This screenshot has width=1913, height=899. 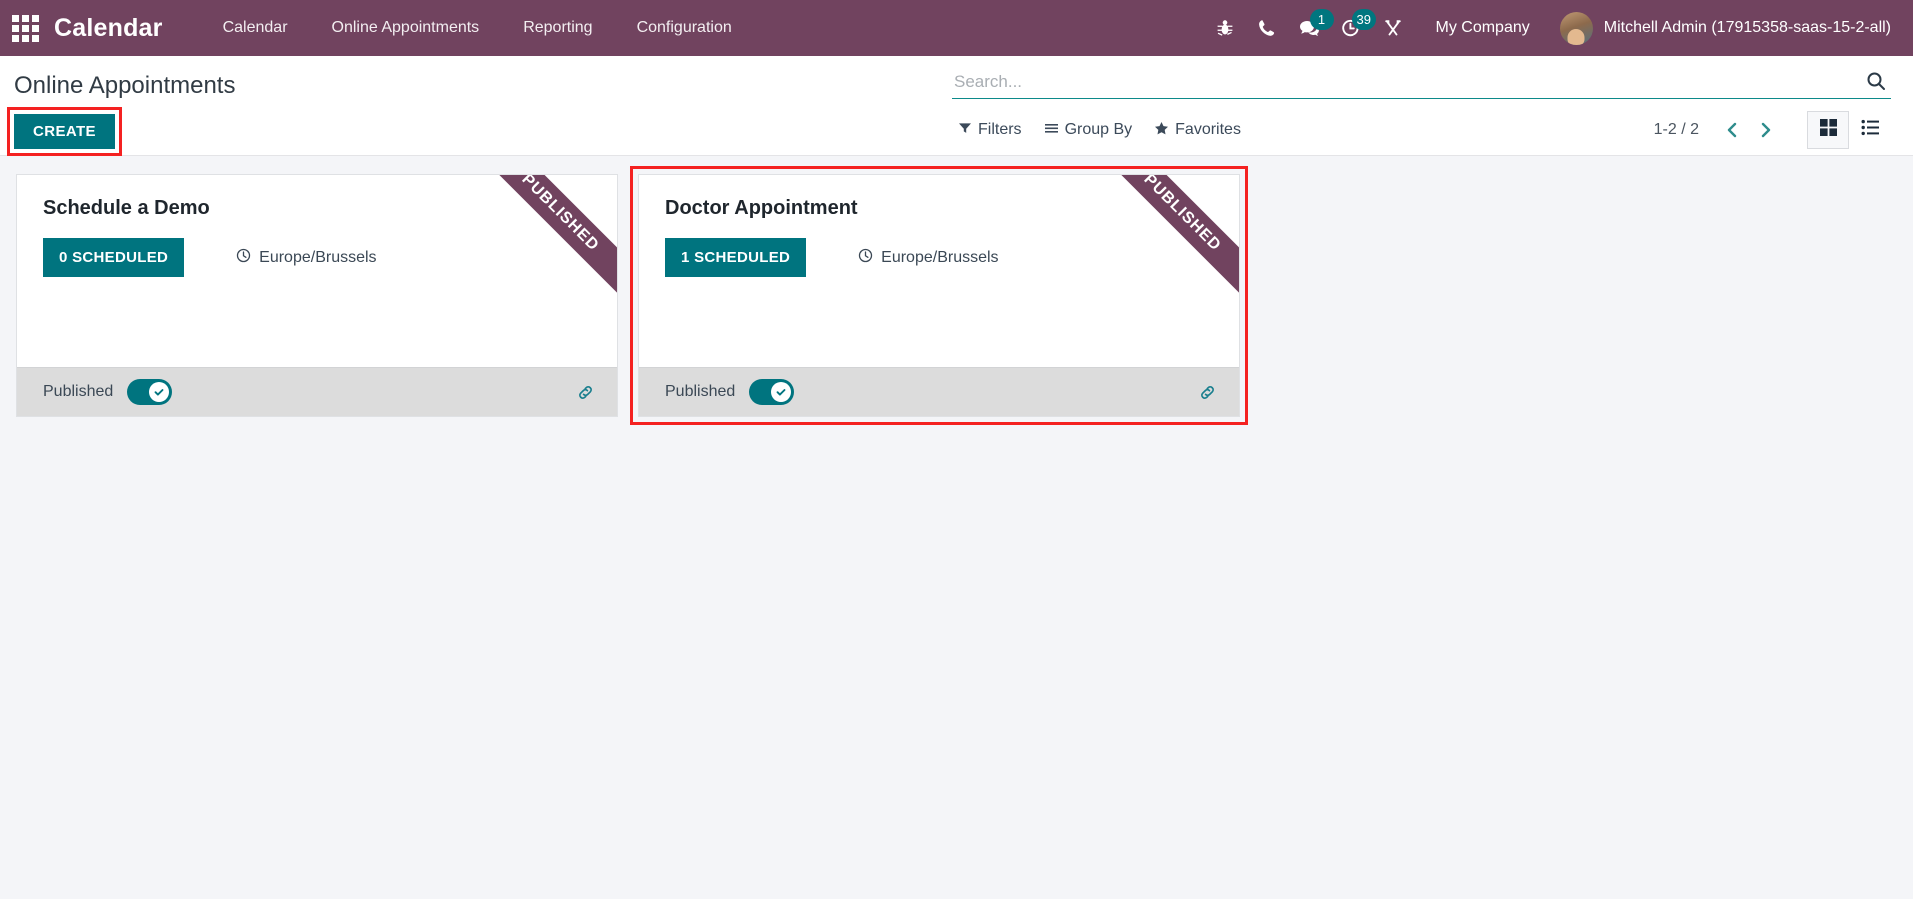 I want to click on phone-icon, so click(x=1267, y=28).